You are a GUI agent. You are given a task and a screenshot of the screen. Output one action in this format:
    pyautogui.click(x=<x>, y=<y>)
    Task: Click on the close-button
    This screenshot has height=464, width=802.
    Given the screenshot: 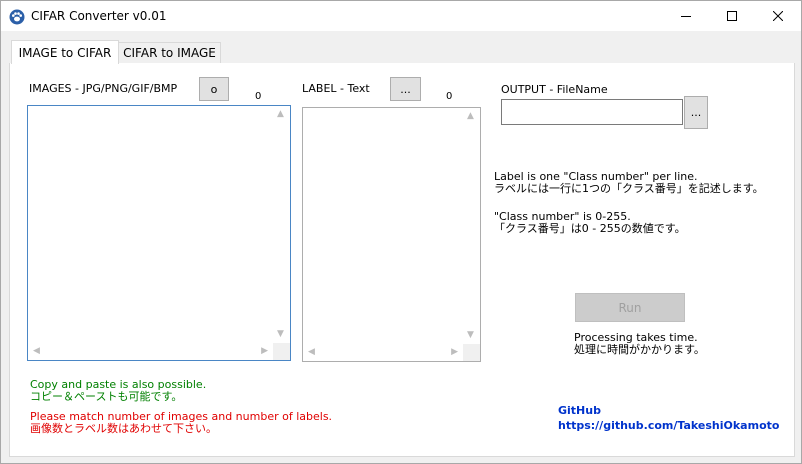 What is the action you would take?
    pyautogui.click(x=778, y=16)
    